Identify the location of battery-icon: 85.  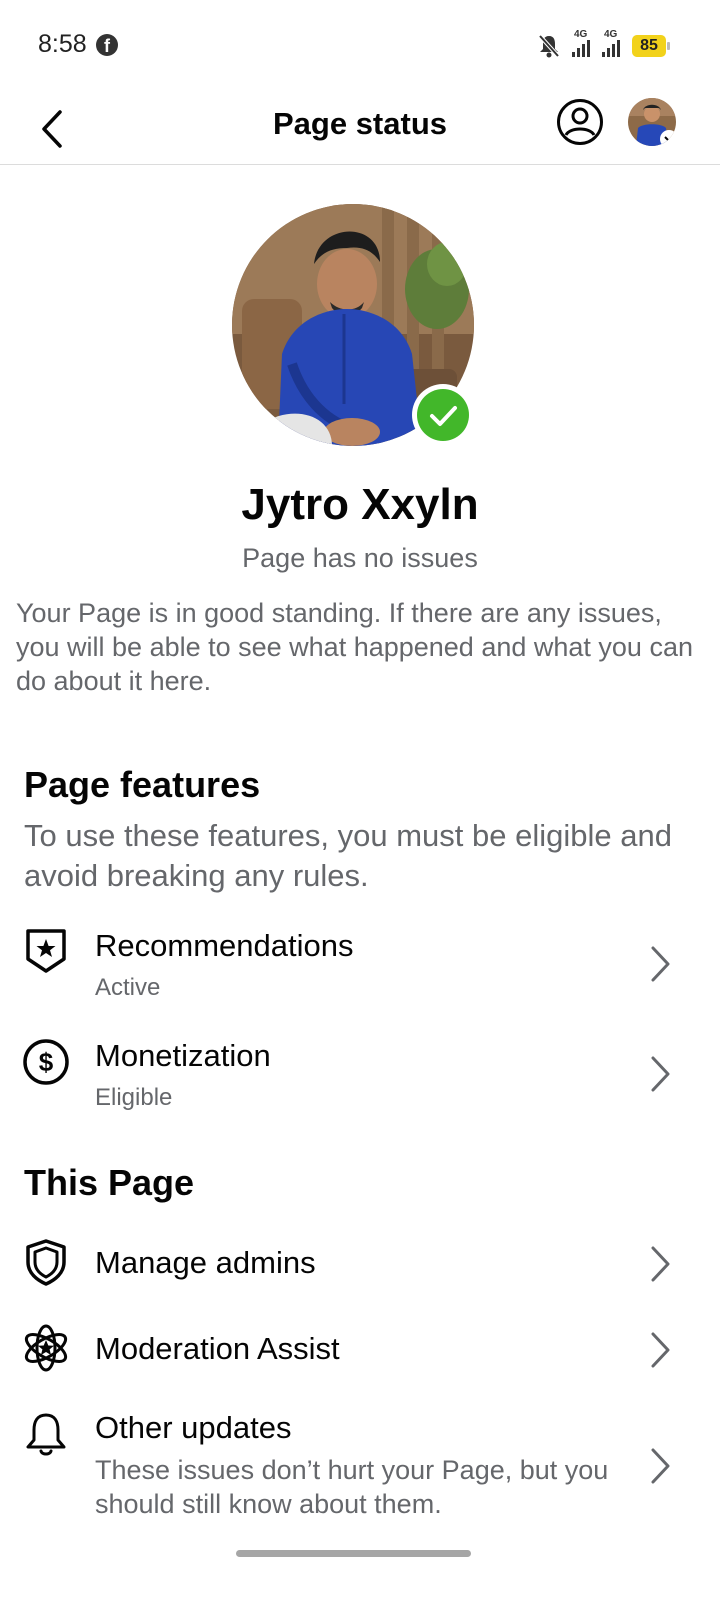
(651, 46).